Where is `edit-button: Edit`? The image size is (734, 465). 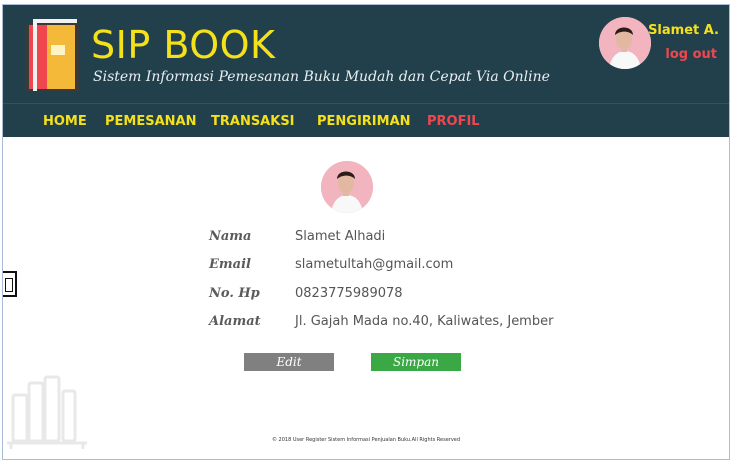
edit-button: Edit is located at coordinates (289, 362).